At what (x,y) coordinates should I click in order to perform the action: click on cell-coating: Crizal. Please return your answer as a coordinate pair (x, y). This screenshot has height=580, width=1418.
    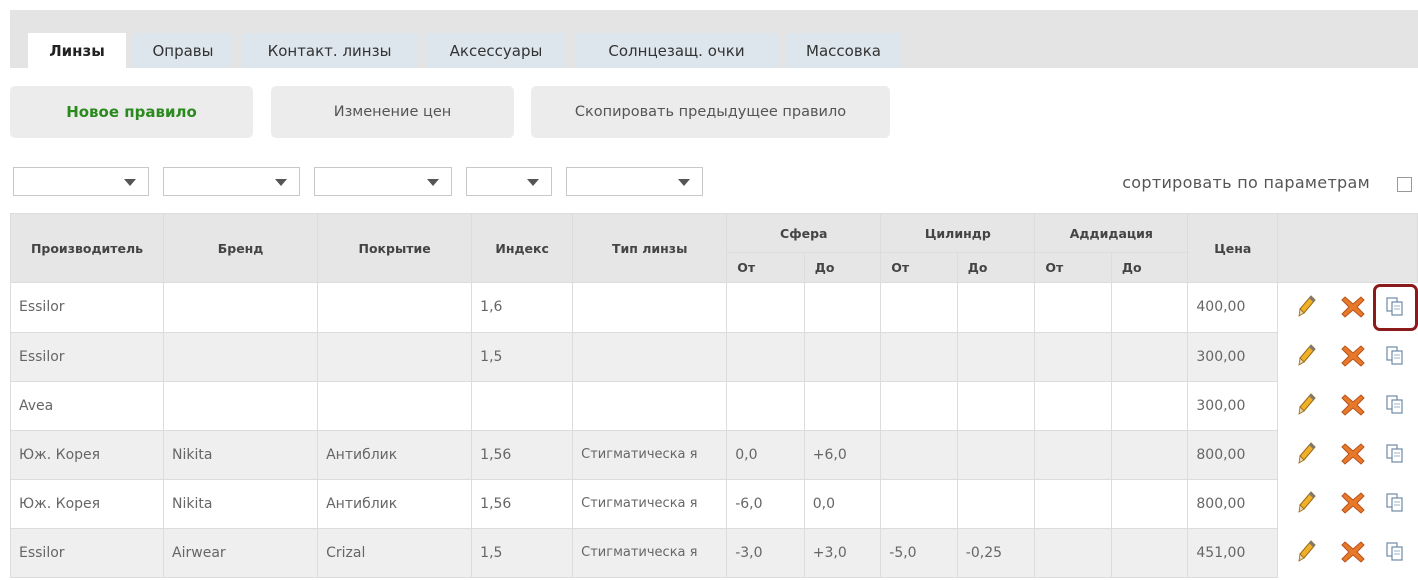
    Looking at the image, I should click on (395, 552).